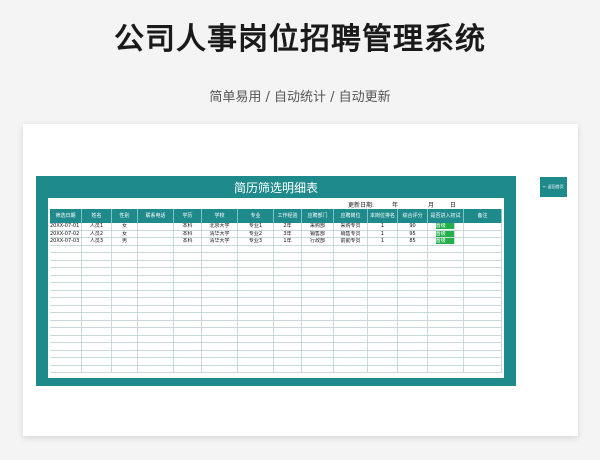 The height and width of the screenshot is (460, 600). What do you see at coordinates (66, 226) in the screenshot?
I see `table-cell: 20XX-07-01 00:00` at bounding box center [66, 226].